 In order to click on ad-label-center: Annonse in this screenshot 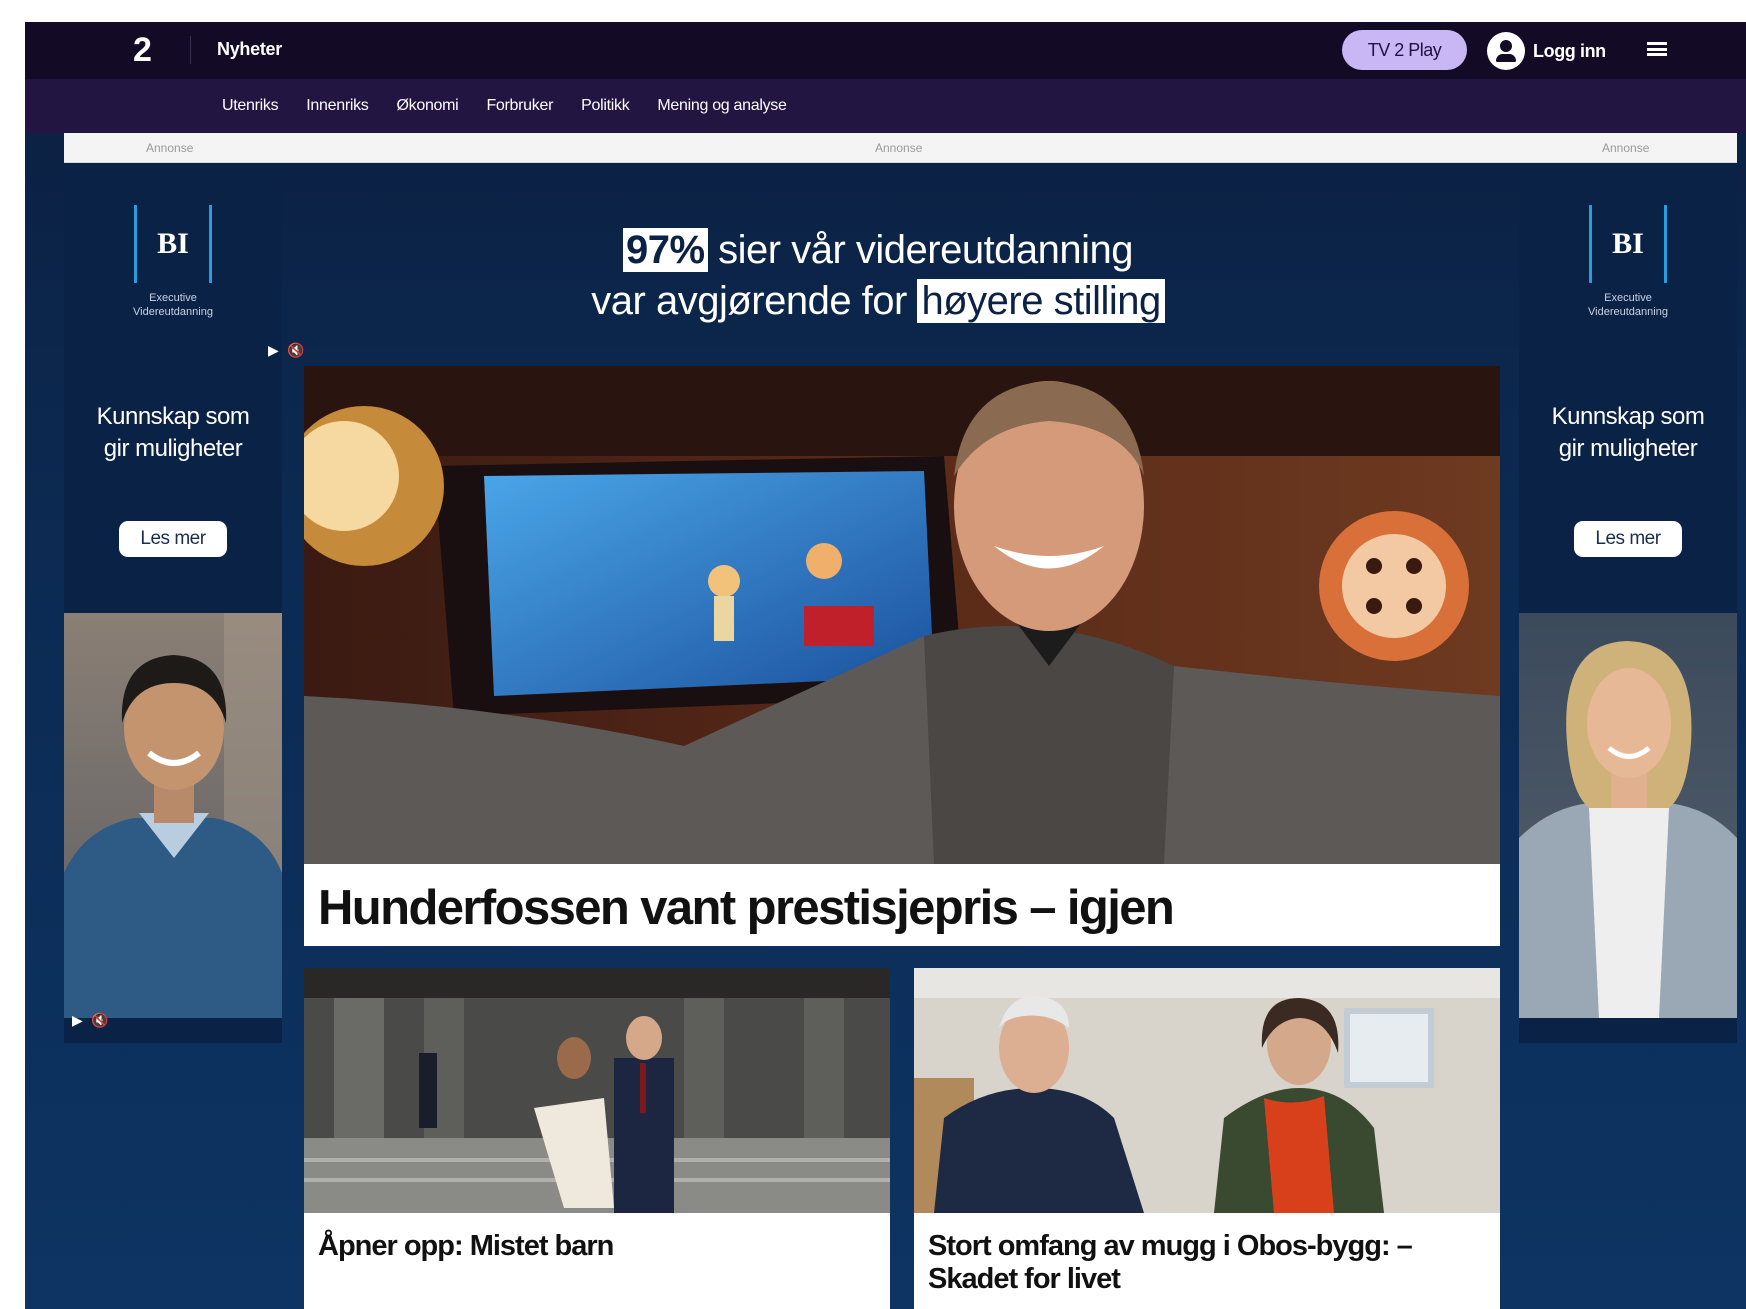, I will do `click(899, 148)`.